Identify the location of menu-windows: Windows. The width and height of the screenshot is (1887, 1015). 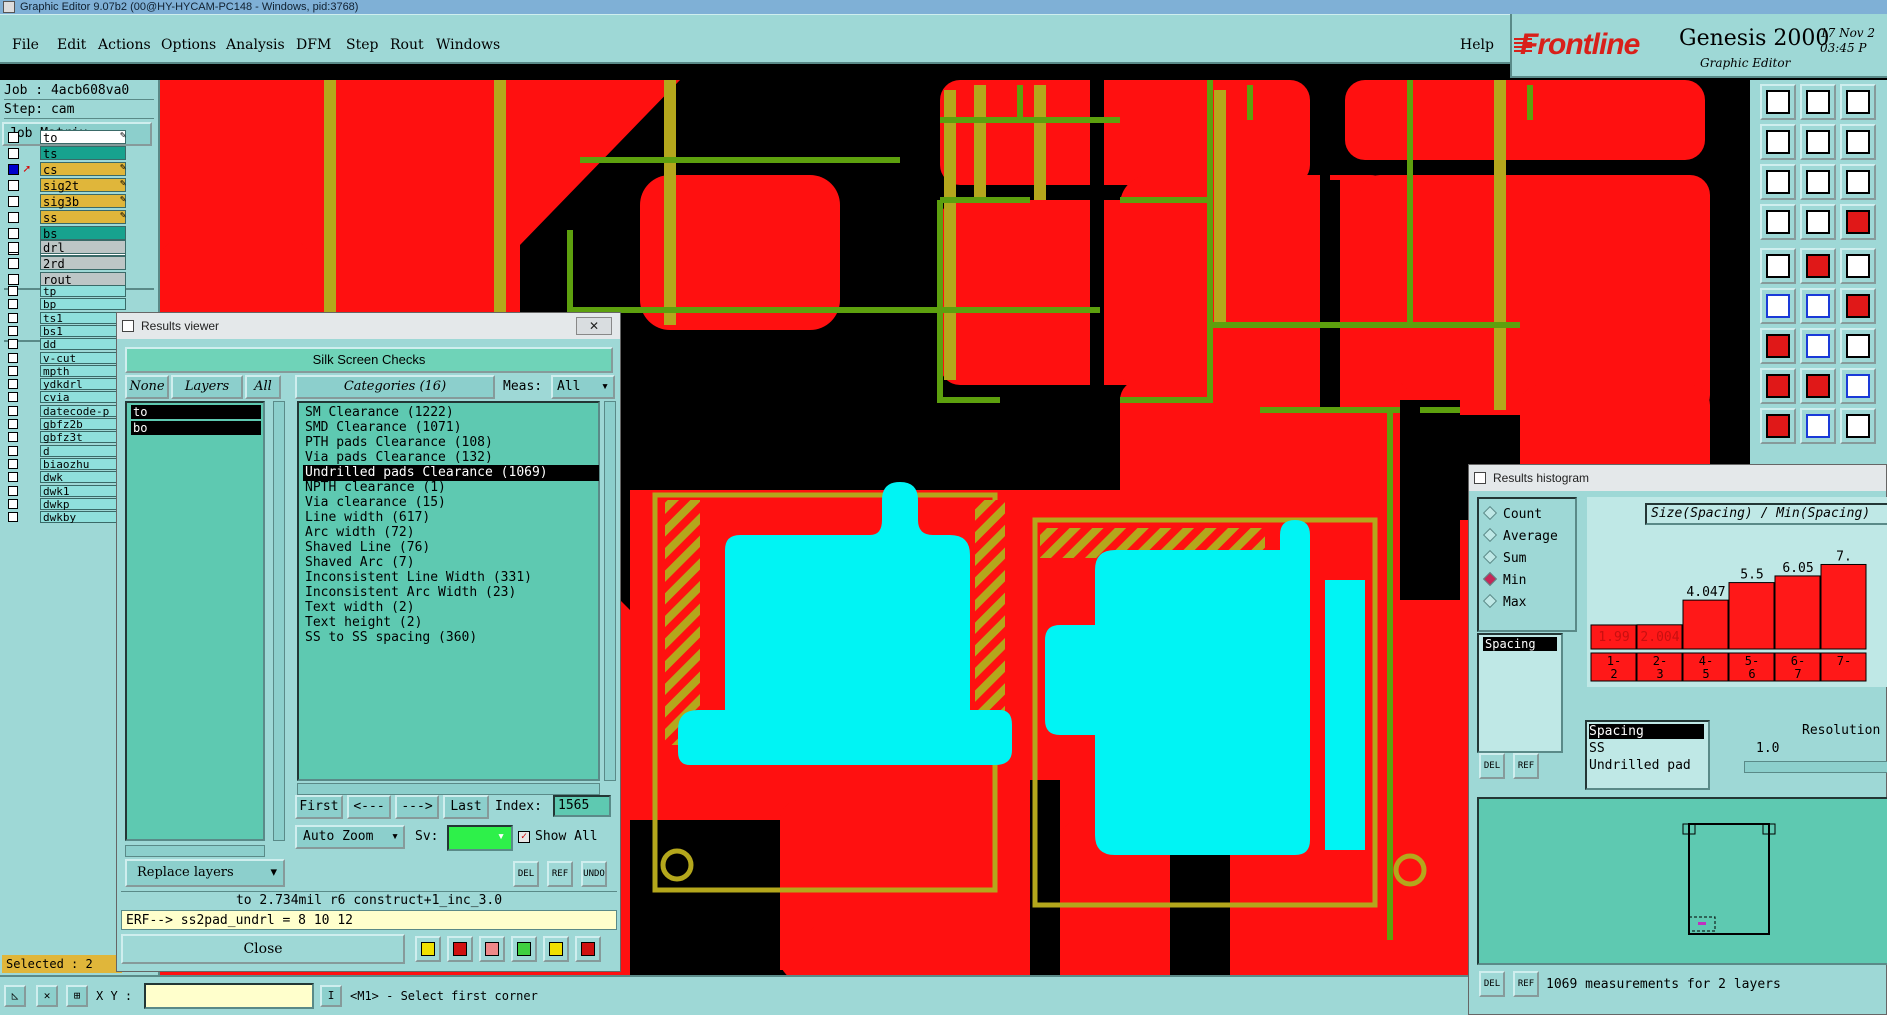
(468, 45).